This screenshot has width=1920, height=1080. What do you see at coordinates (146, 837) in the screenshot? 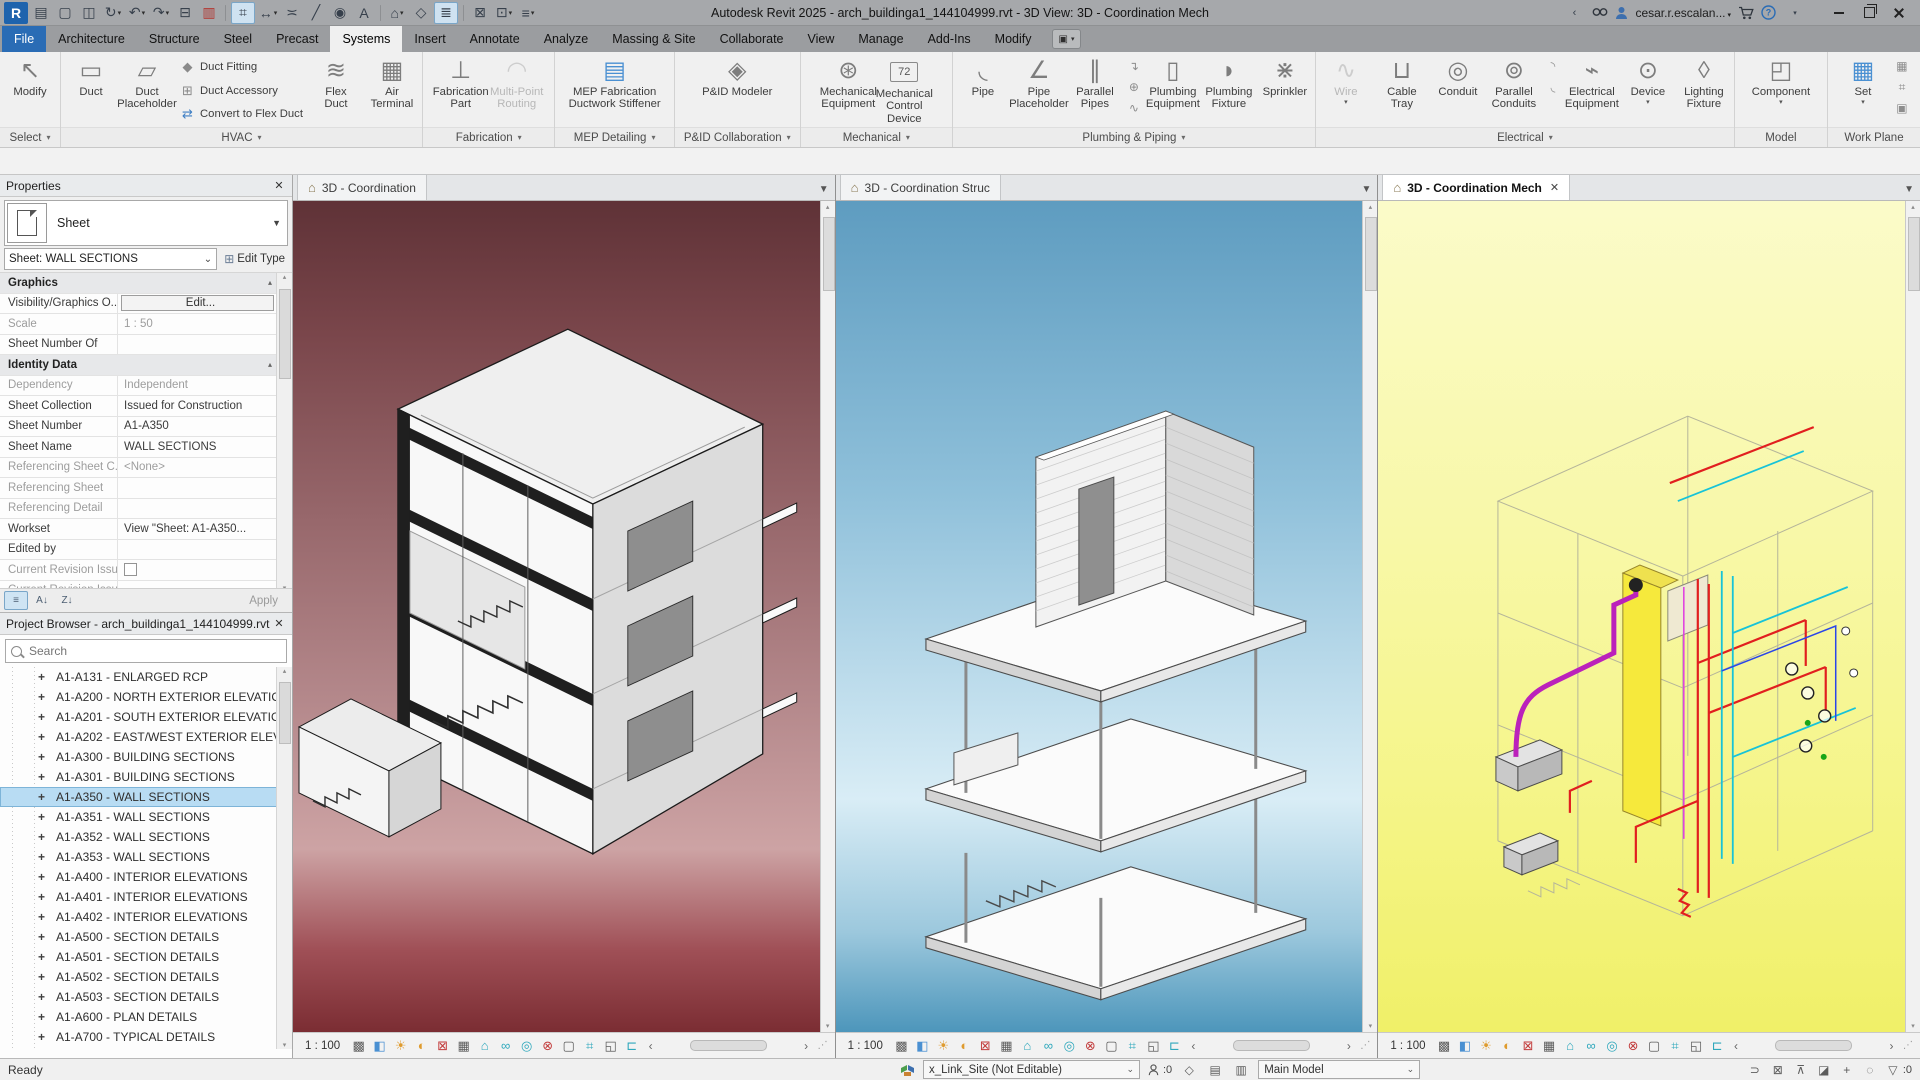
I see `sheet-item: A1-A352 - WALL SECTIONS` at bounding box center [146, 837].